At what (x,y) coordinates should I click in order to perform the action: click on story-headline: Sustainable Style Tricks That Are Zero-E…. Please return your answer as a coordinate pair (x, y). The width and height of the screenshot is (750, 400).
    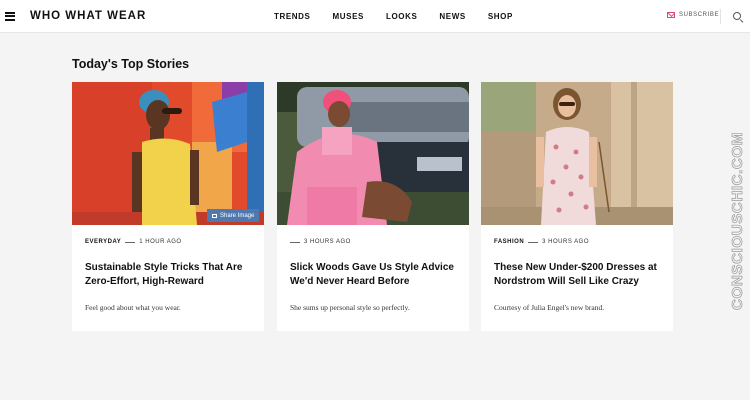
    Looking at the image, I should click on (171, 275).